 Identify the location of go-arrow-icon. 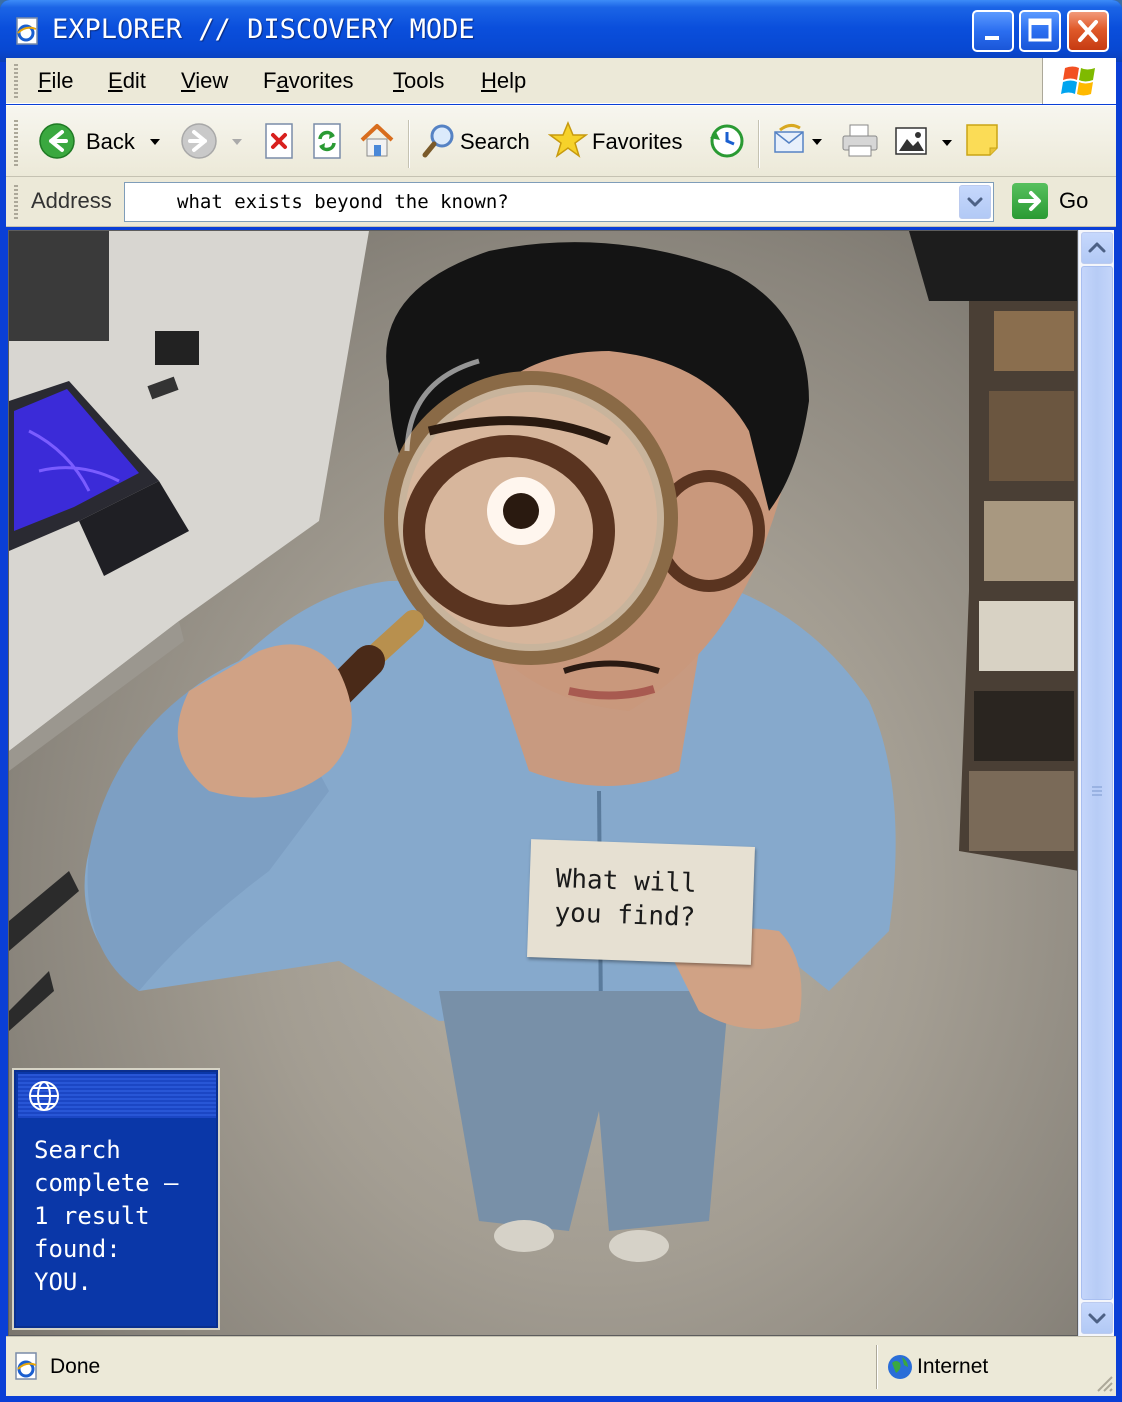
(1029, 201).